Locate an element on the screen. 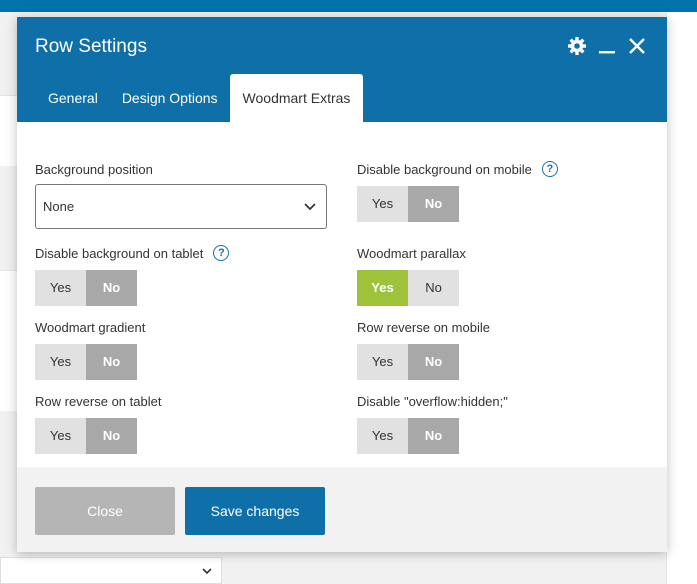  close-button: Close is located at coordinates (105, 511).